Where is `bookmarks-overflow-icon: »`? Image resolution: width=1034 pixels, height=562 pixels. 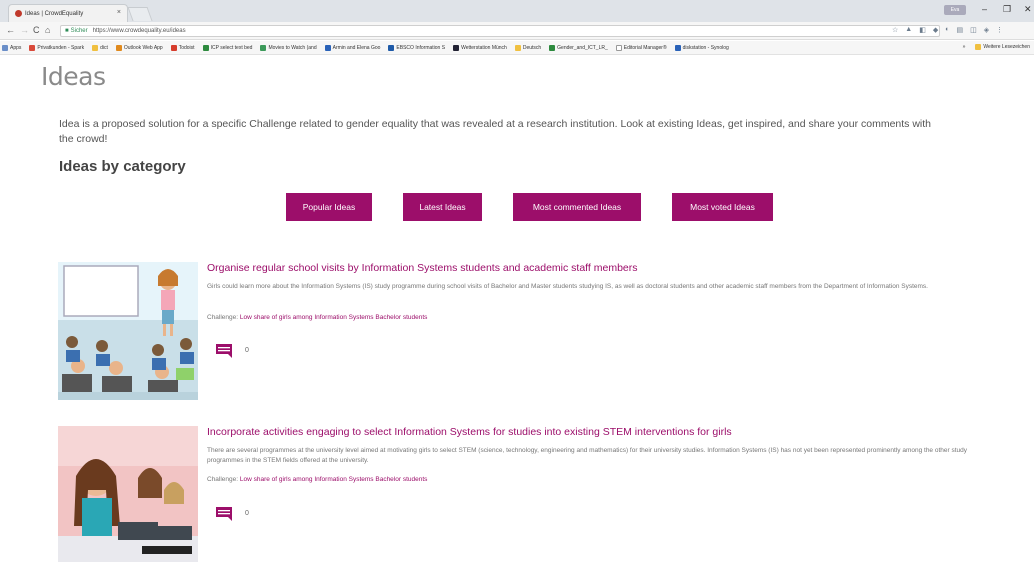 bookmarks-overflow-icon: » is located at coordinates (964, 47).